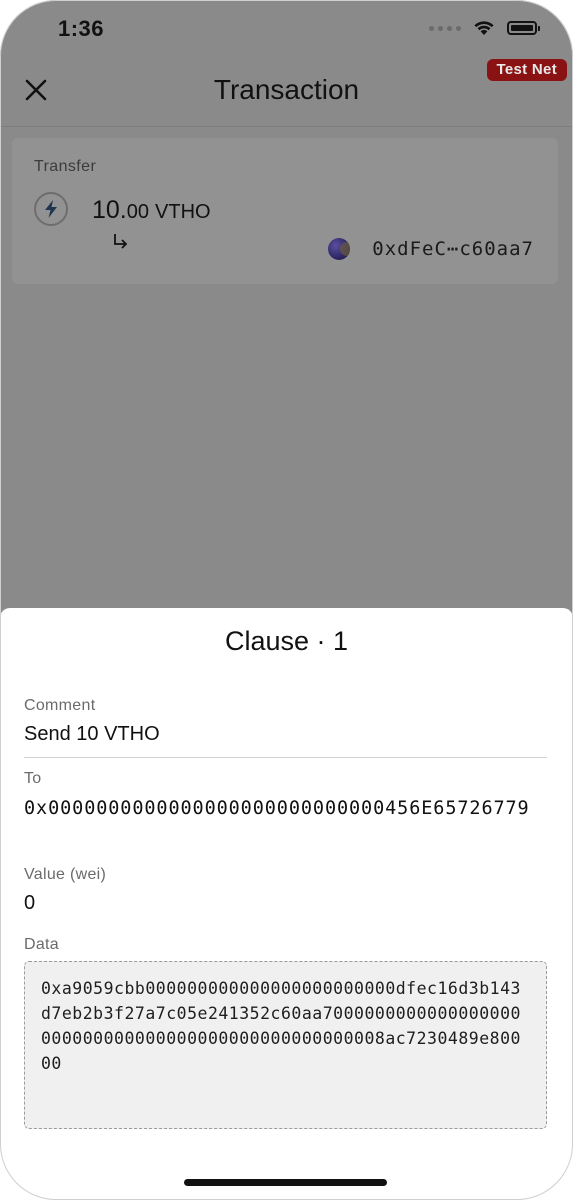 This screenshot has height=1200, width=573. What do you see at coordinates (286, 30) in the screenshot?
I see `status-bar: 1:36` at bounding box center [286, 30].